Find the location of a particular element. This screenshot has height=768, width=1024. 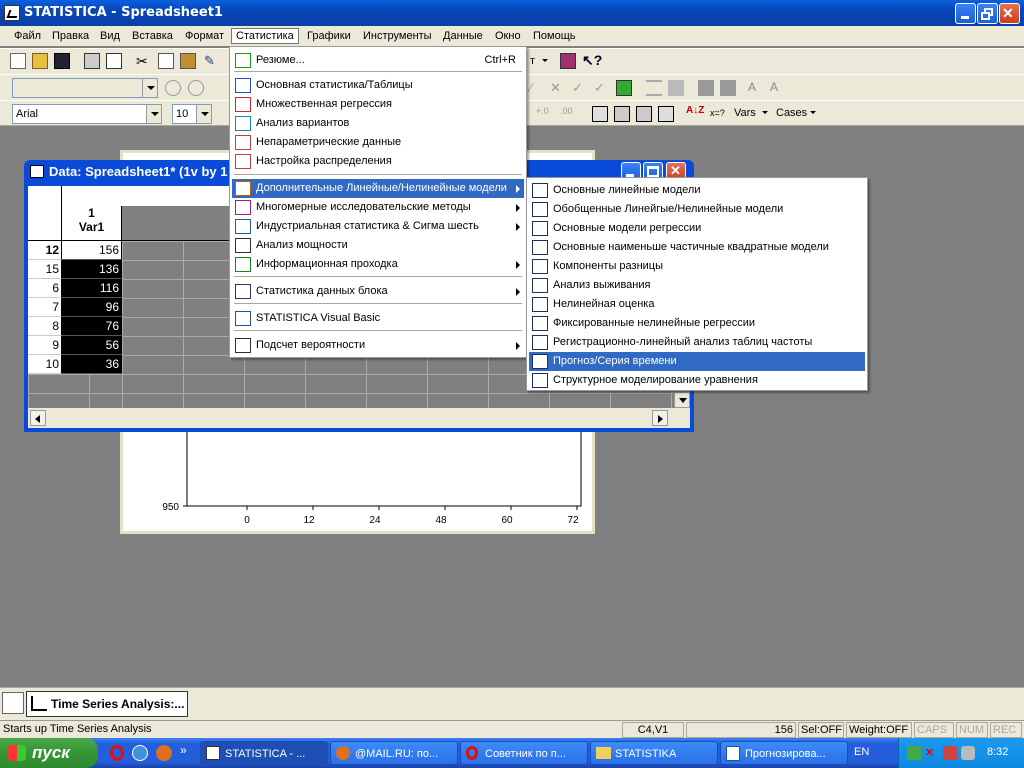

text-a-icon: A is located at coordinates (756, 88).